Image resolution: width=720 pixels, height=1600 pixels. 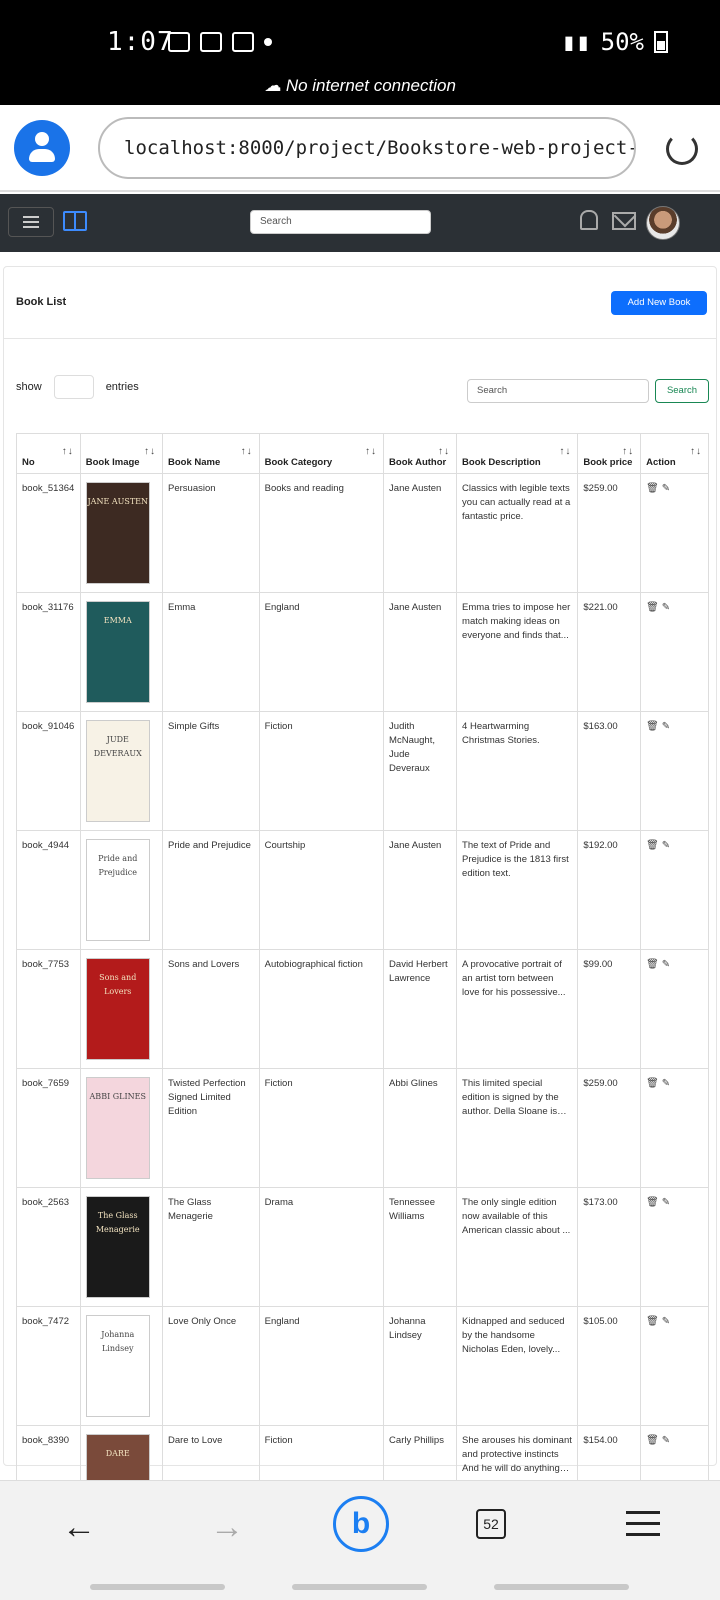 What do you see at coordinates (243, 42) in the screenshot?
I see `app-icon` at bounding box center [243, 42].